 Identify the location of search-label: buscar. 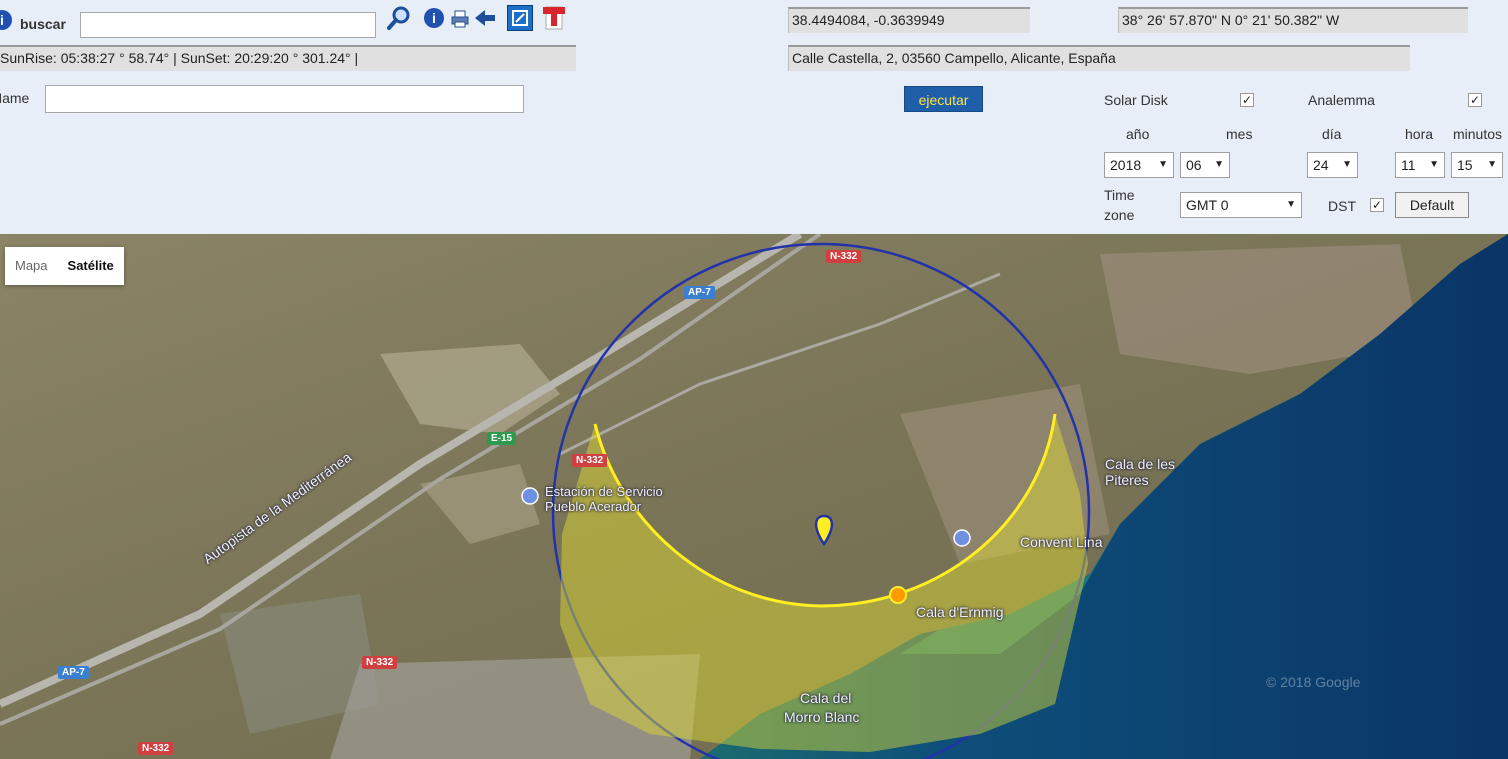
(43, 24).